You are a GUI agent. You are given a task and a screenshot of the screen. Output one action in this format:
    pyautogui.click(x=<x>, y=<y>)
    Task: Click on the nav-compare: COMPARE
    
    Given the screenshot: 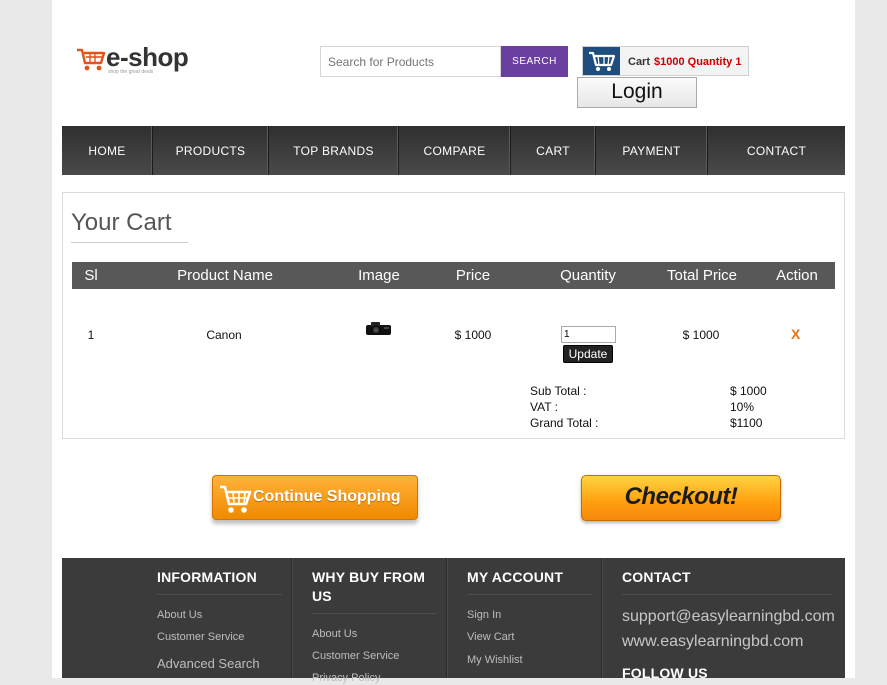 What is the action you would take?
    pyautogui.click(x=455, y=150)
    